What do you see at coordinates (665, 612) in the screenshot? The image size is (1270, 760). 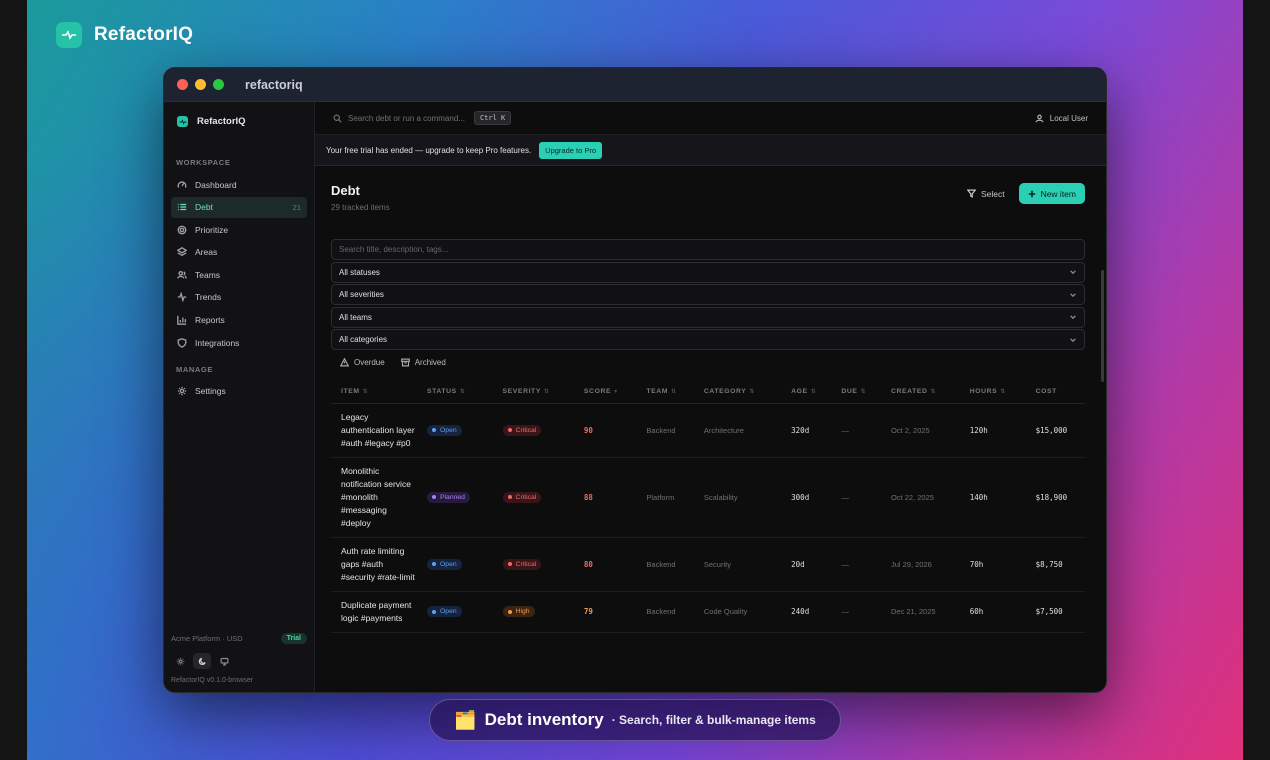 I see `team-value: Backend` at bounding box center [665, 612].